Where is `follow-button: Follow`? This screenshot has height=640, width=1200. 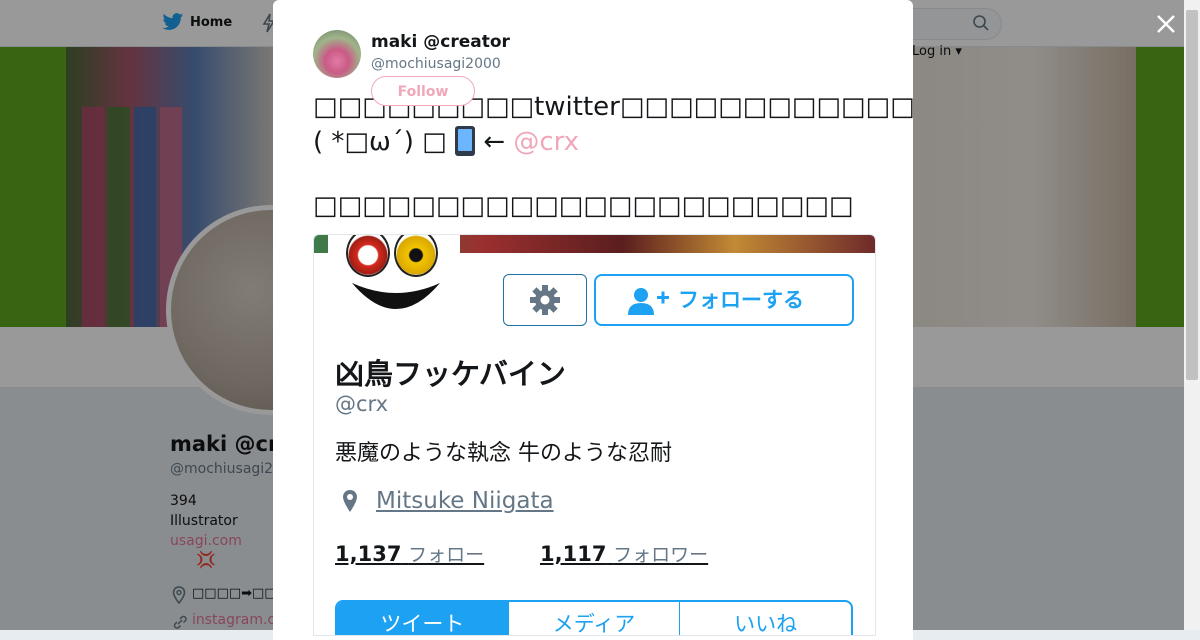 follow-button: Follow is located at coordinates (423, 91).